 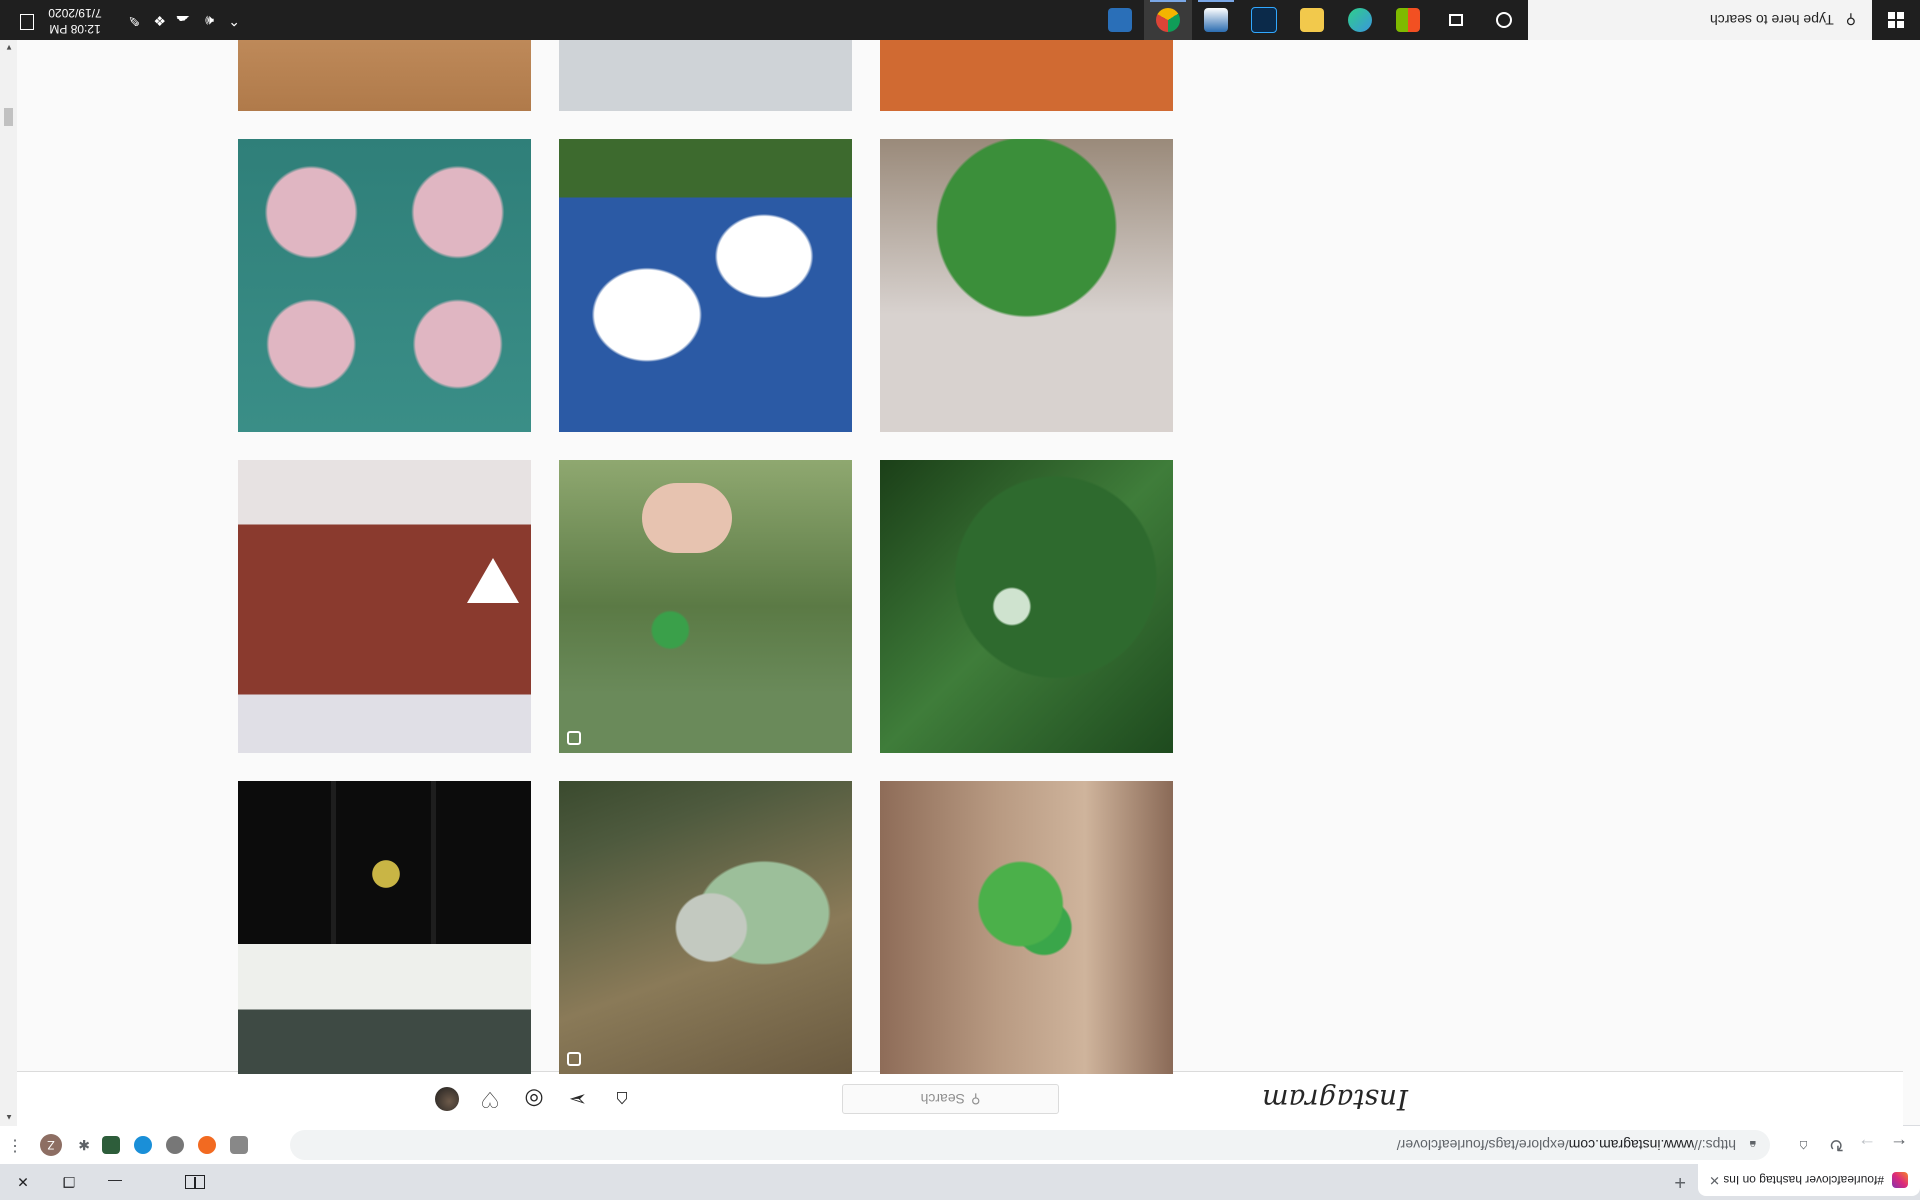 What do you see at coordinates (8, 583) in the screenshot?
I see `vertical-scrollbar: ▲ ▼` at bounding box center [8, 583].